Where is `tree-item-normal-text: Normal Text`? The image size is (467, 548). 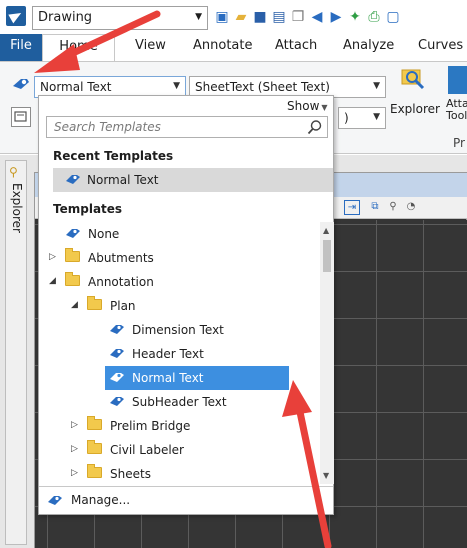 tree-item-normal-text: Normal Text is located at coordinates (180, 378).